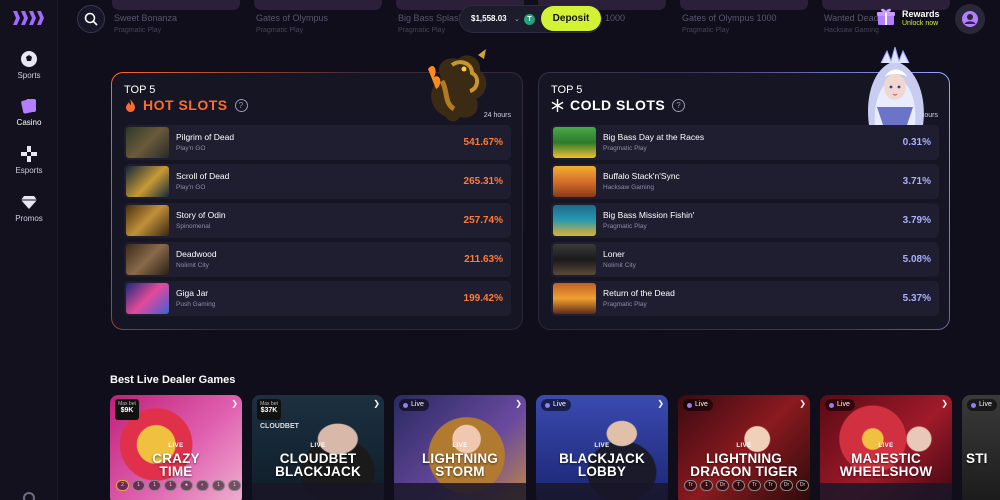 Image resolution: width=1000 pixels, height=500 pixels. I want to click on rtp-value: 3.79%, so click(916, 220).